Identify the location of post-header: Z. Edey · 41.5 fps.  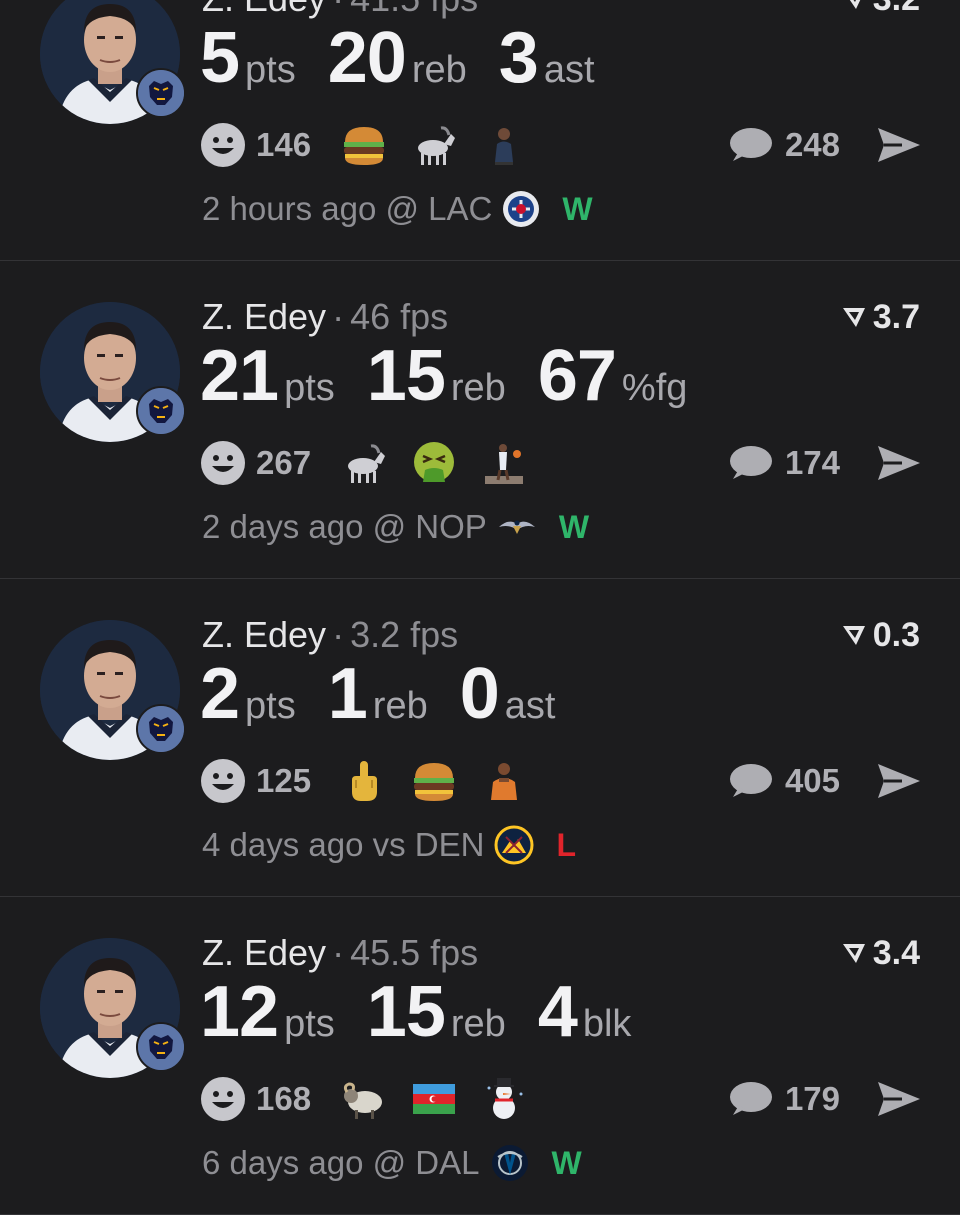
(340, 9).